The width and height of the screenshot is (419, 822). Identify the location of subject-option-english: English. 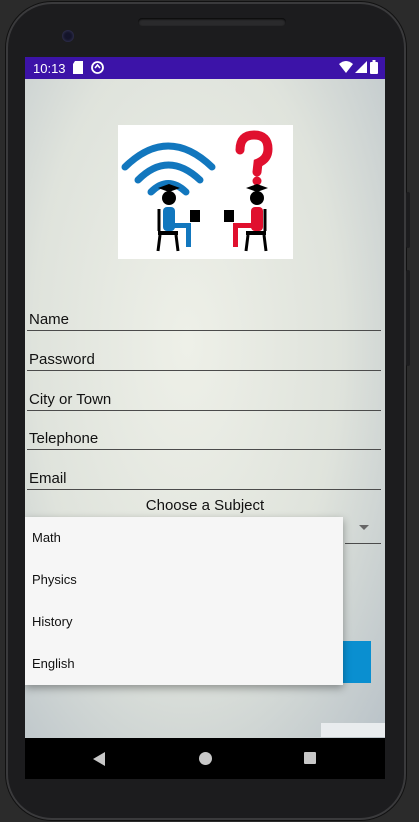
(184, 664).